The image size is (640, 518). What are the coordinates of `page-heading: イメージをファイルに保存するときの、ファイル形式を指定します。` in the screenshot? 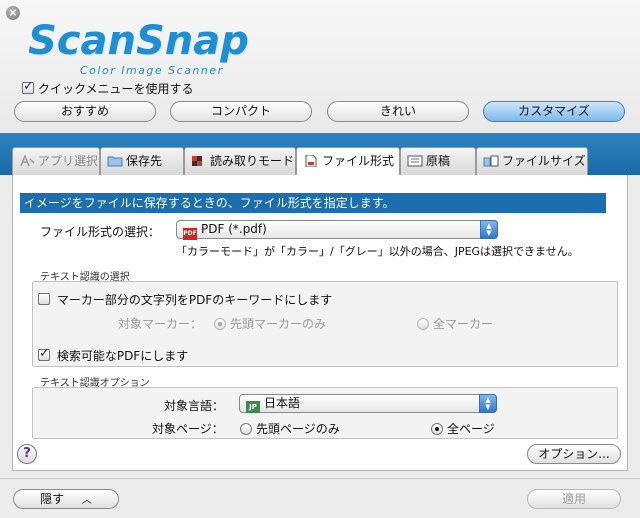 It's located at (313, 203).